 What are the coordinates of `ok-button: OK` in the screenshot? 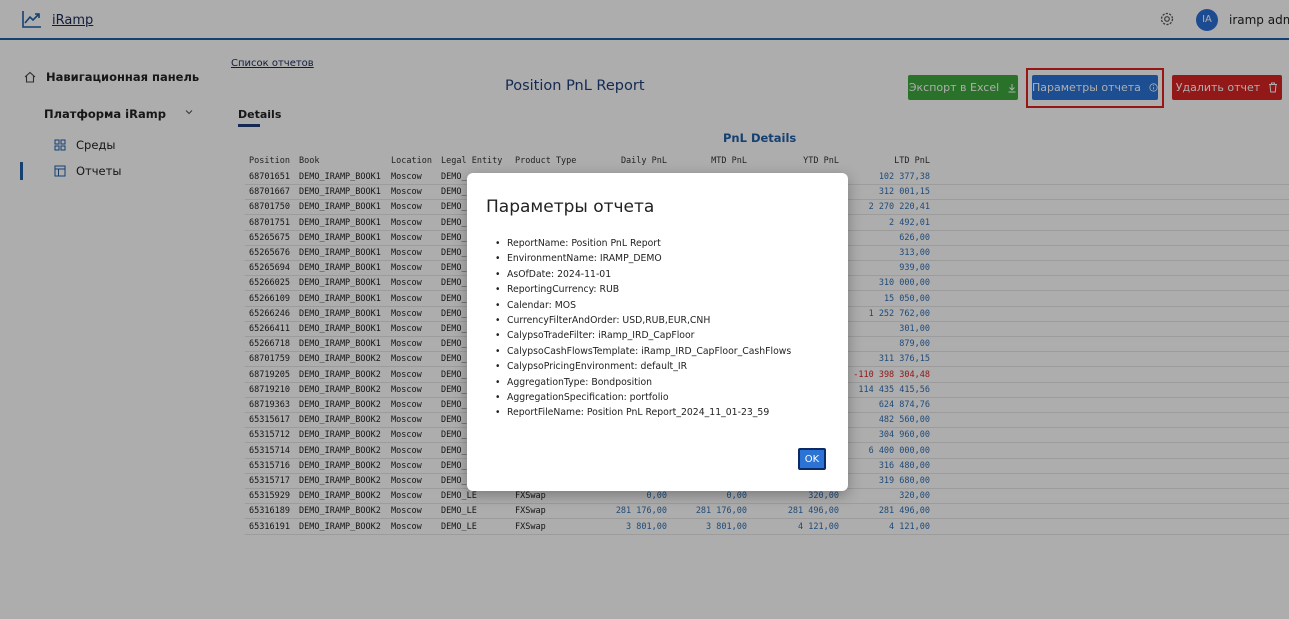 It's located at (812, 459).